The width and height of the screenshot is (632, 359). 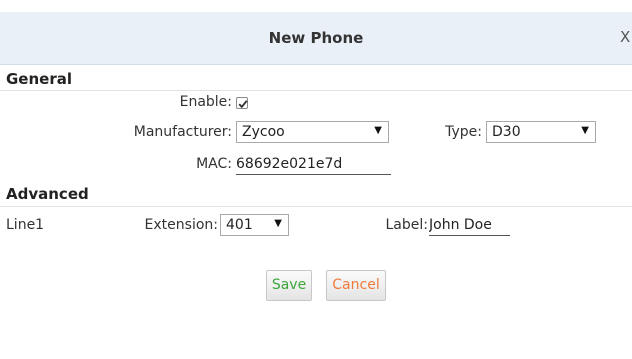 What do you see at coordinates (312, 132) in the screenshot?
I see `manufacturer-select: Zycoo ▼` at bounding box center [312, 132].